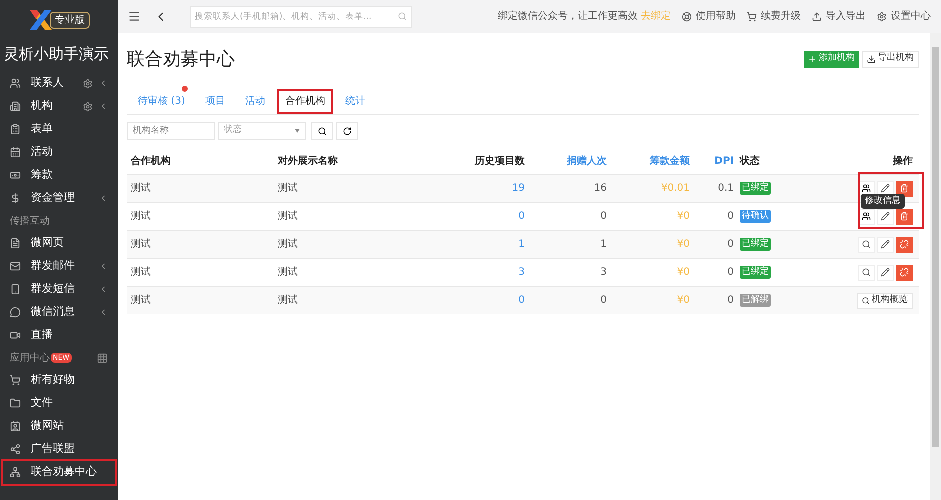 Image resolution: width=941 pixels, height=500 pixels. Describe the element at coordinates (30, 221) in the screenshot. I see `section-header: 传播互动` at that location.